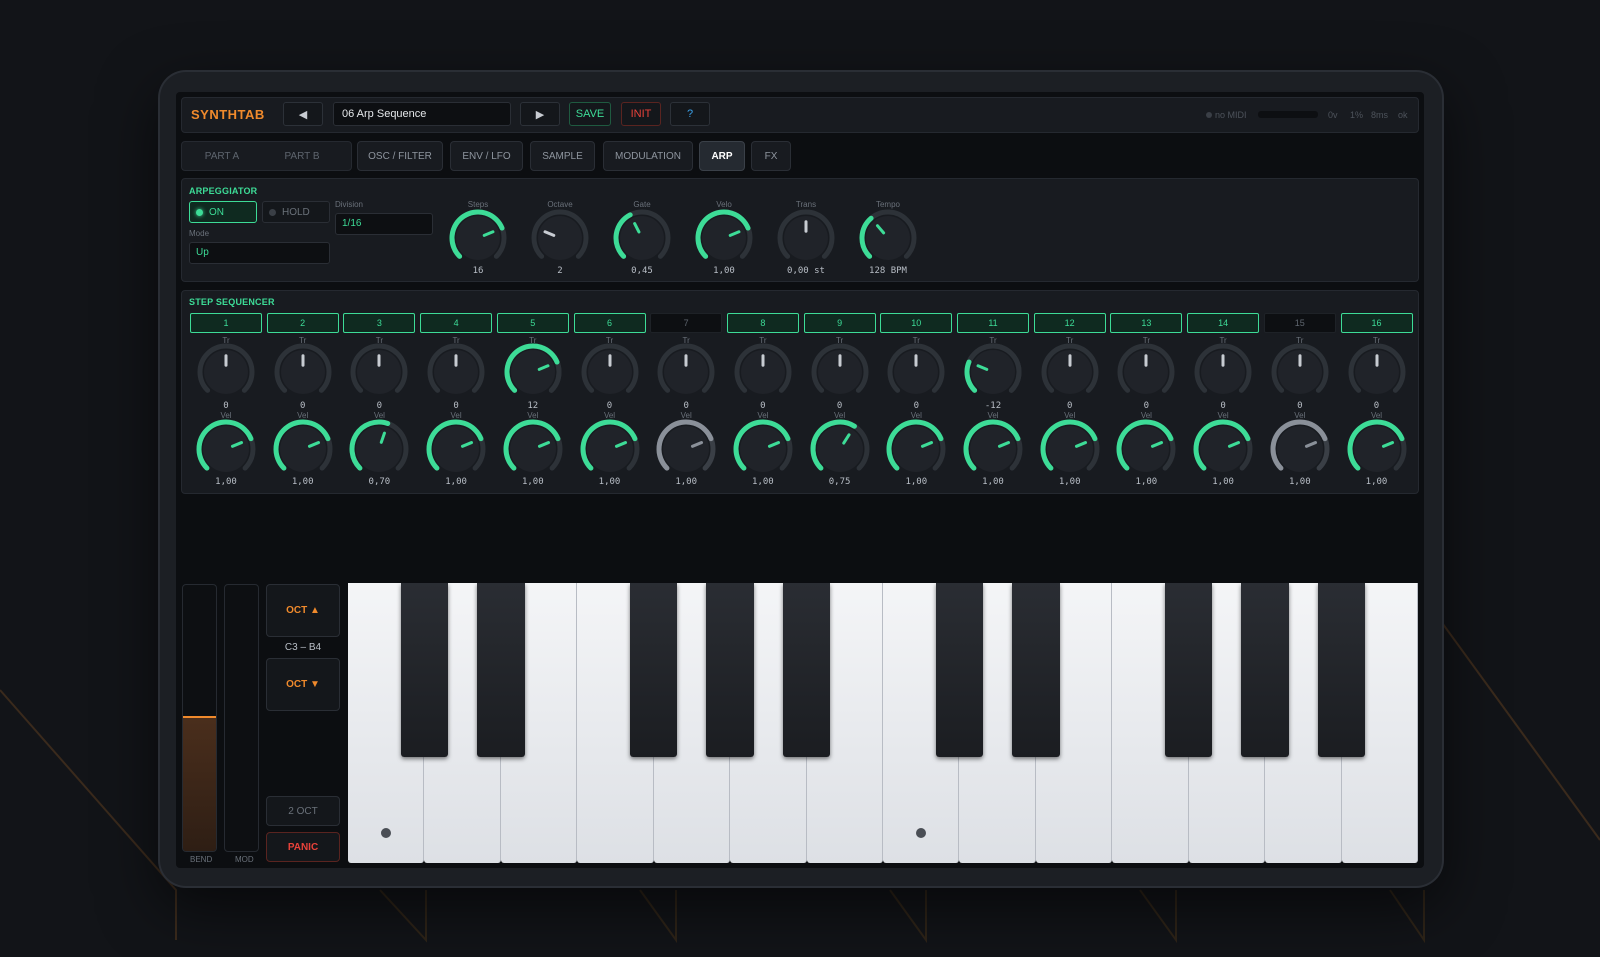  What do you see at coordinates (302, 156) in the screenshot?
I see `tab-part-b: PART B` at bounding box center [302, 156].